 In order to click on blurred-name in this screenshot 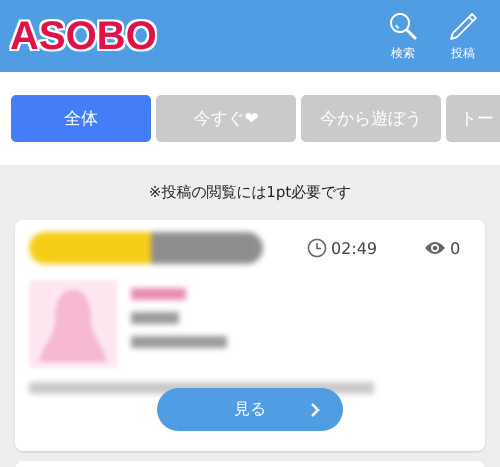, I will do `click(158, 294)`.